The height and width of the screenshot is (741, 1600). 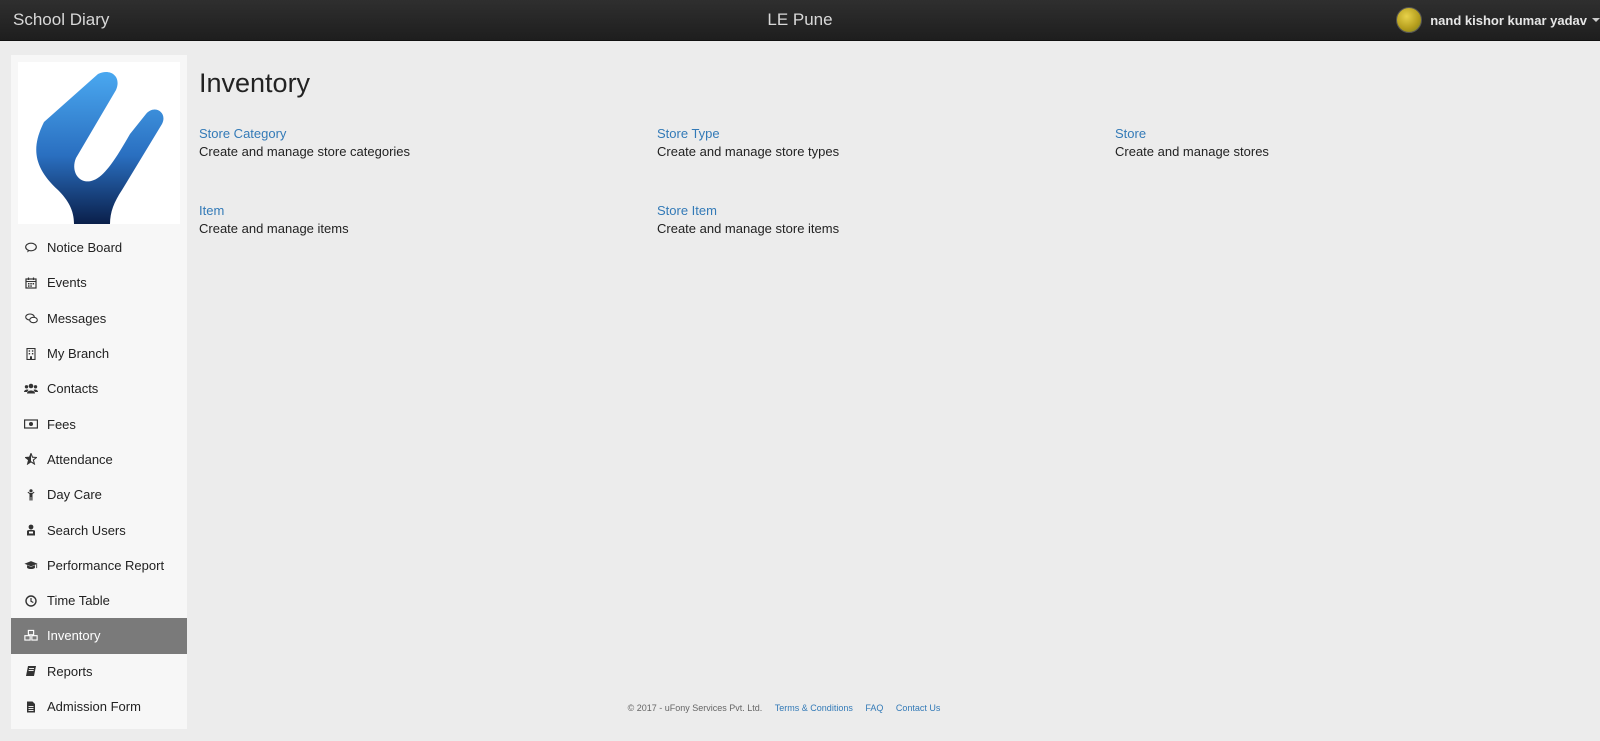 What do you see at coordinates (1409, 20) in the screenshot?
I see `user-avatar` at bounding box center [1409, 20].